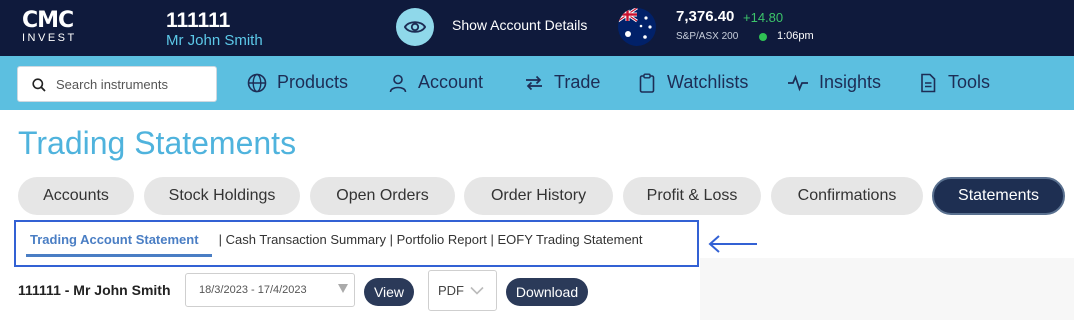 The width and height of the screenshot is (1074, 320). What do you see at coordinates (477, 290) in the screenshot?
I see `chevron-down-icon` at bounding box center [477, 290].